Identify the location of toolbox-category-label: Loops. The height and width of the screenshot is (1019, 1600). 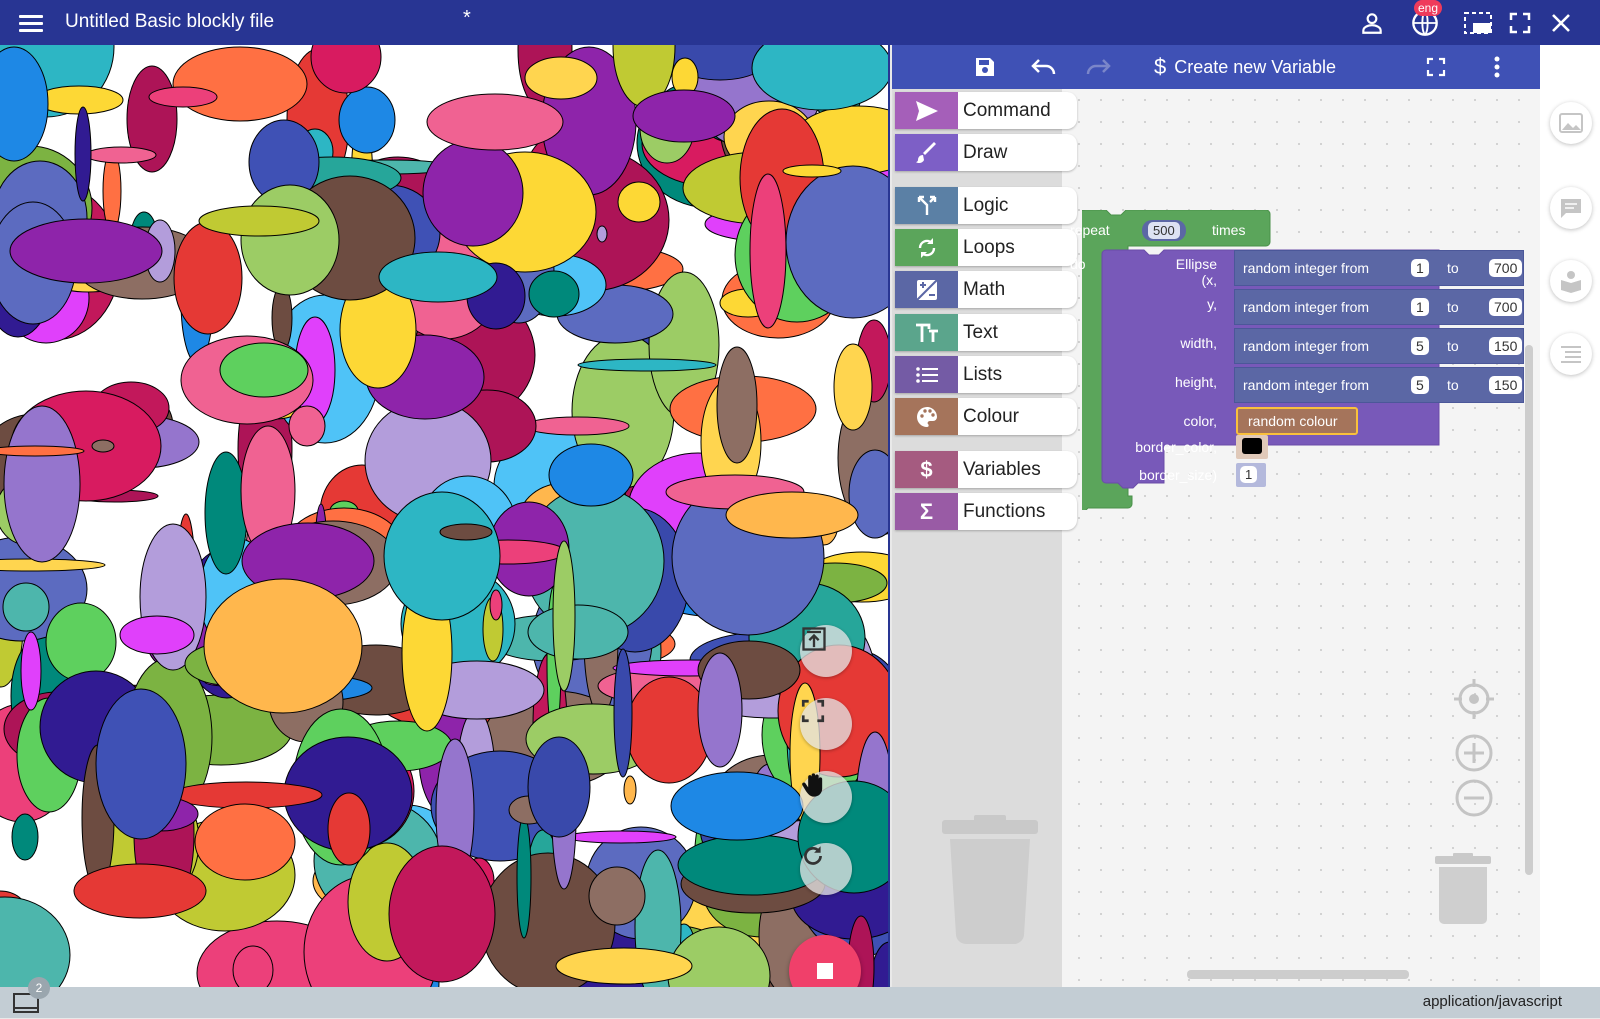
(989, 247).